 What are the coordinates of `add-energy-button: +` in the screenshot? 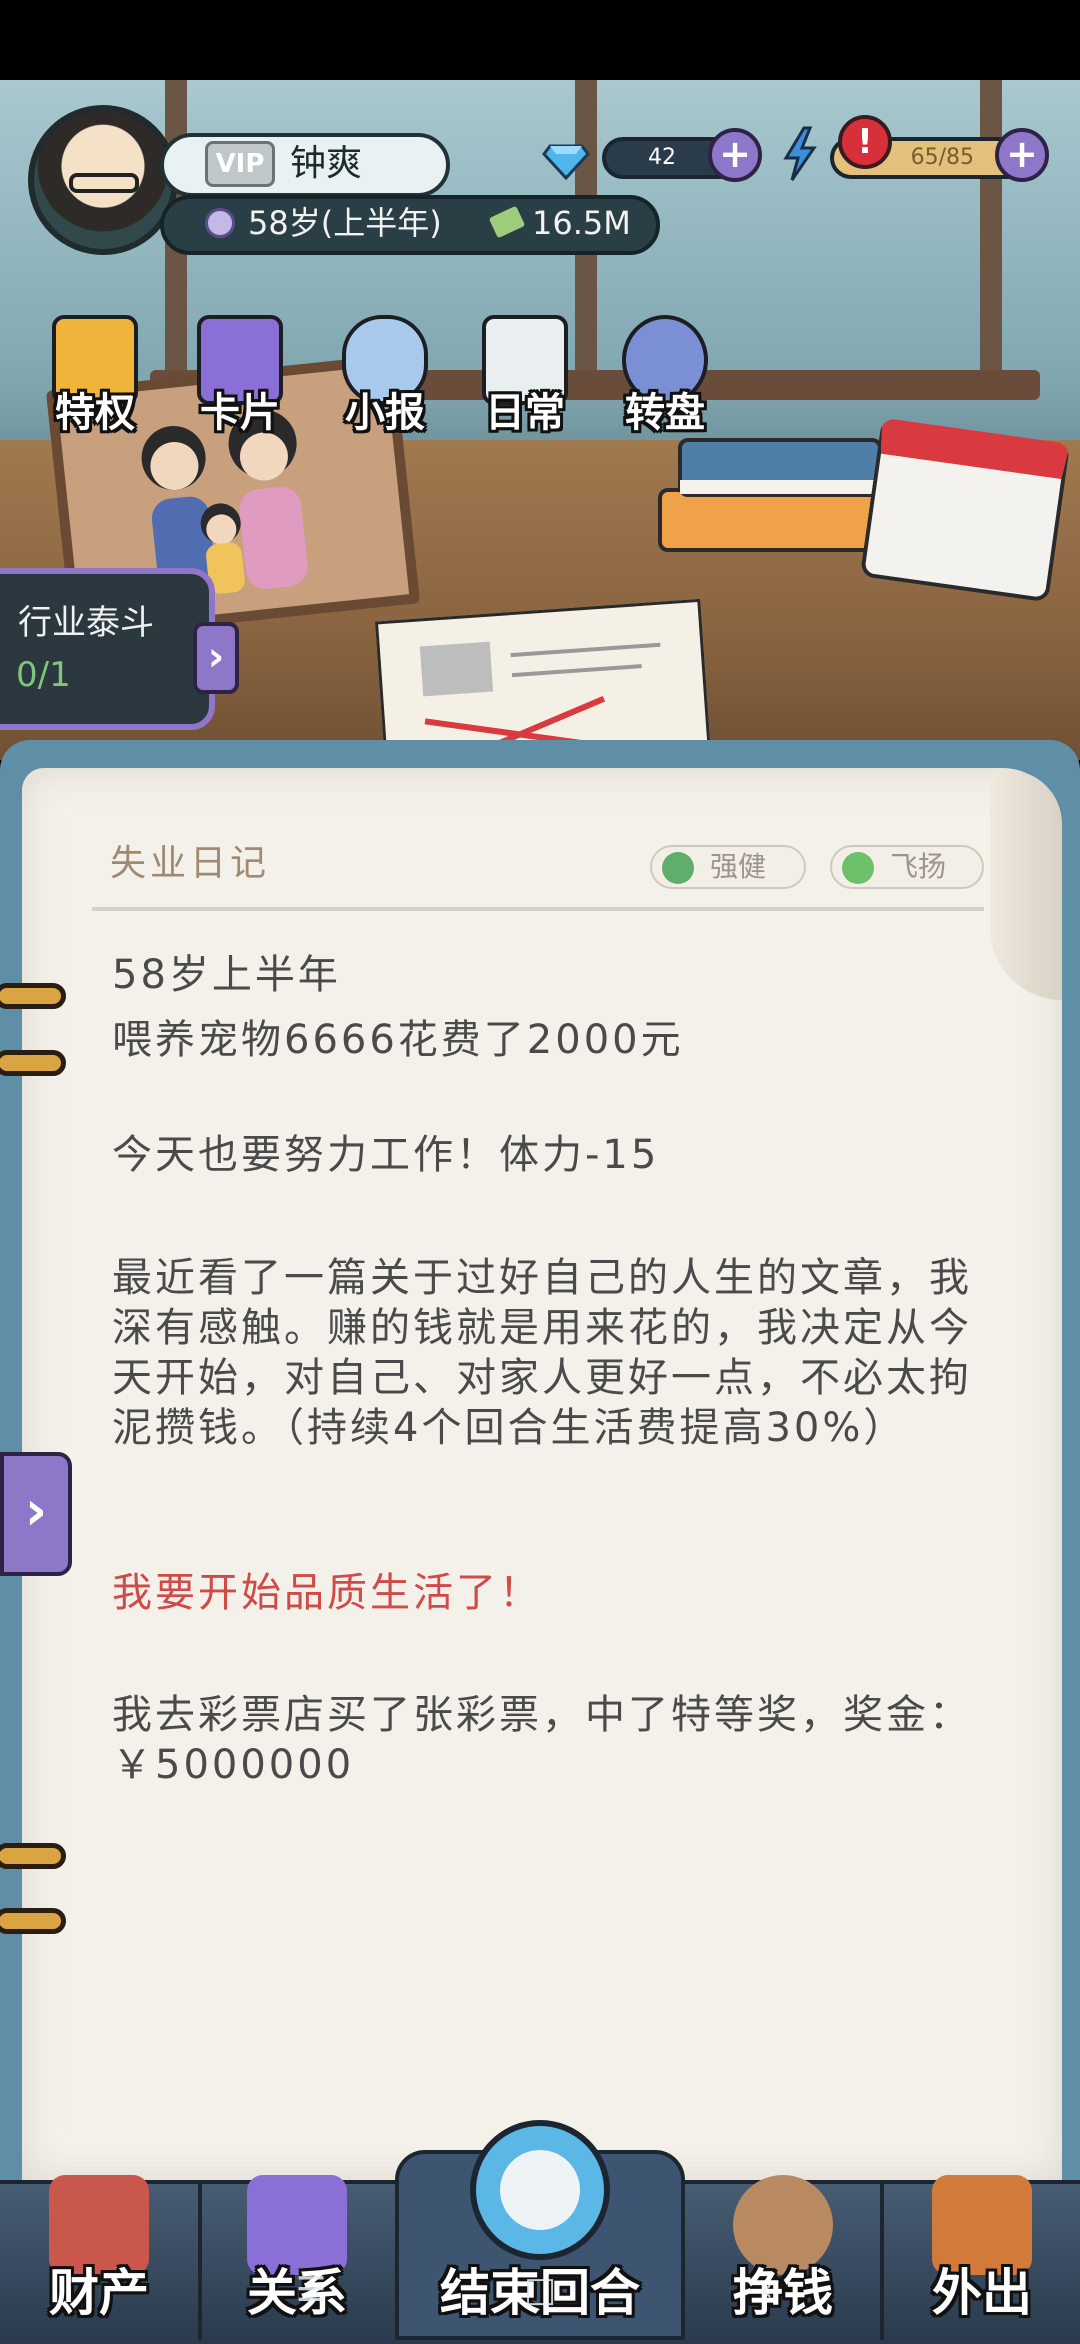 It's located at (1022, 155).